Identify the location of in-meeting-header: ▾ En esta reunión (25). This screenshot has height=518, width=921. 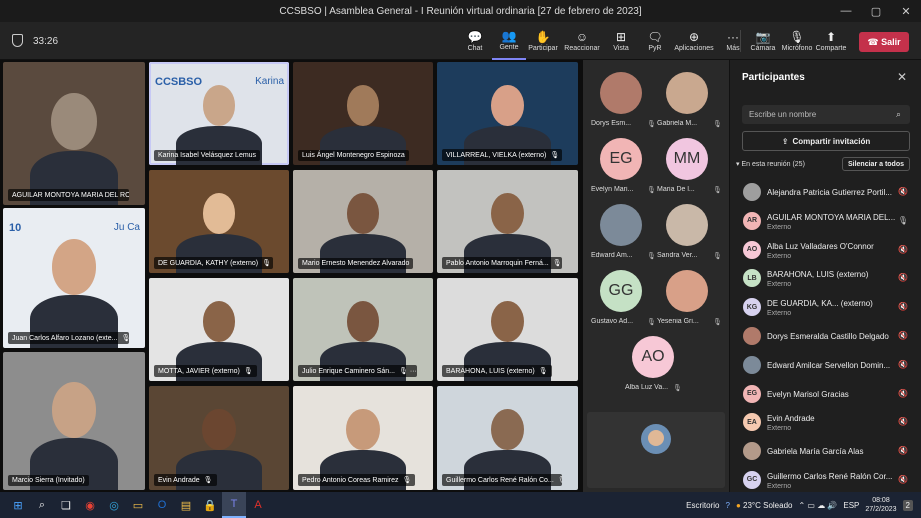
(770, 164).